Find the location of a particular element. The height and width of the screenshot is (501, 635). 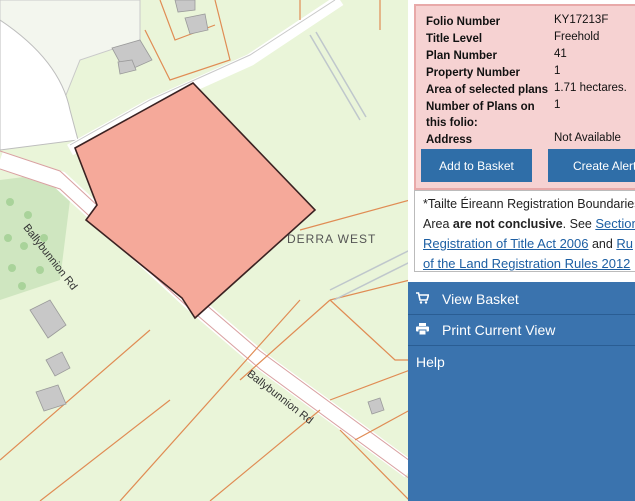

print-view-item: Print Current View is located at coordinates (521, 330).